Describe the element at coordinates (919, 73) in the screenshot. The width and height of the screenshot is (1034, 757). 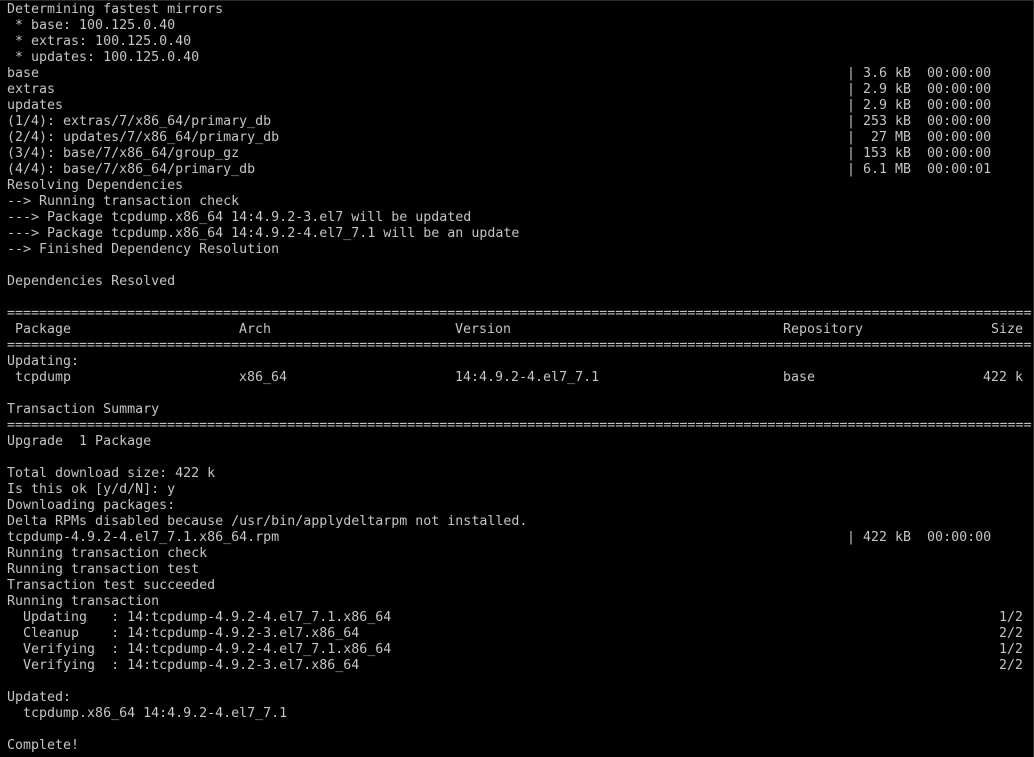
I see `terminal-text: | 3.6 kB 00:00:00` at that location.